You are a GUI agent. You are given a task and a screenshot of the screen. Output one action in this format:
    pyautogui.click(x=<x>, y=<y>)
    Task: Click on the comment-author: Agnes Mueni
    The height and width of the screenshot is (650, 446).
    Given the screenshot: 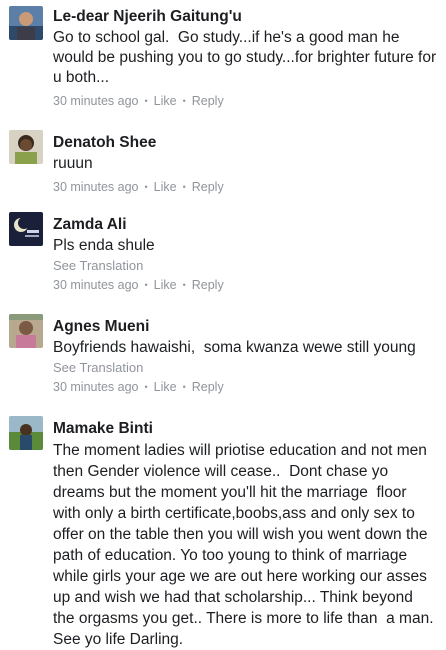 What is the action you would take?
    pyautogui.click(x=245, y=327)
    